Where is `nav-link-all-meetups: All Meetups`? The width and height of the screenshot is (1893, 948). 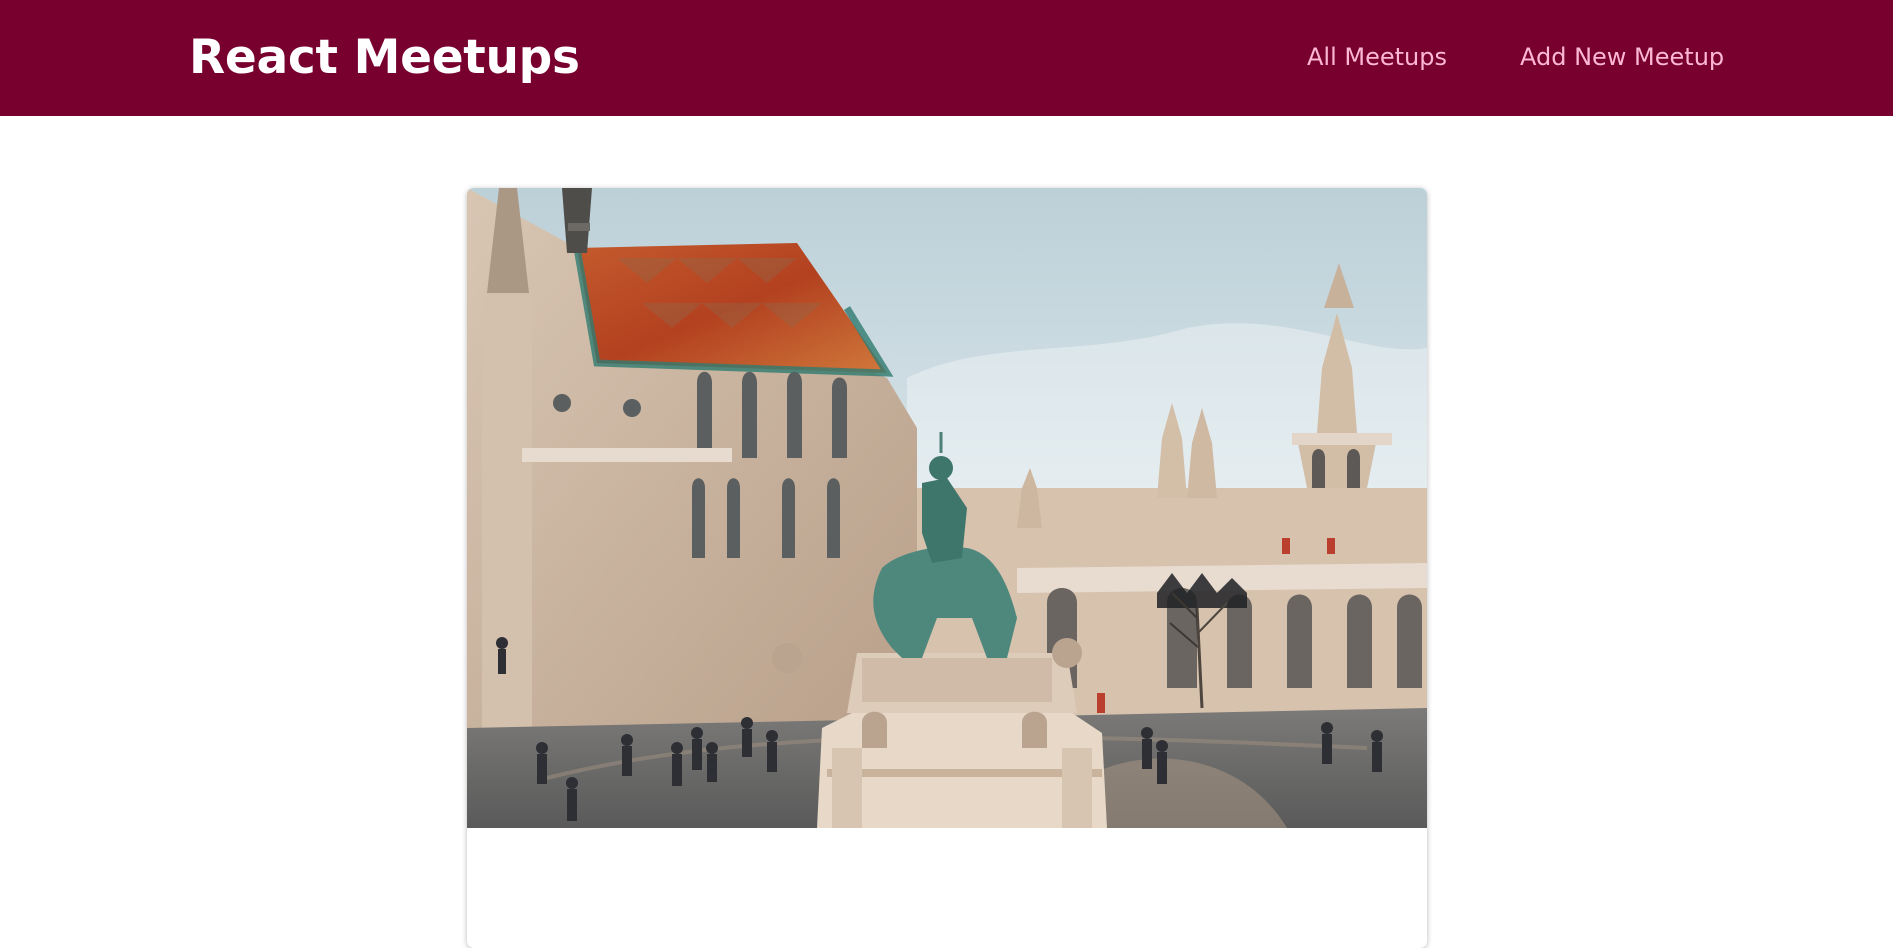 nav-link-all-meetups: All Meetups is located at coordinates (1377, 57).